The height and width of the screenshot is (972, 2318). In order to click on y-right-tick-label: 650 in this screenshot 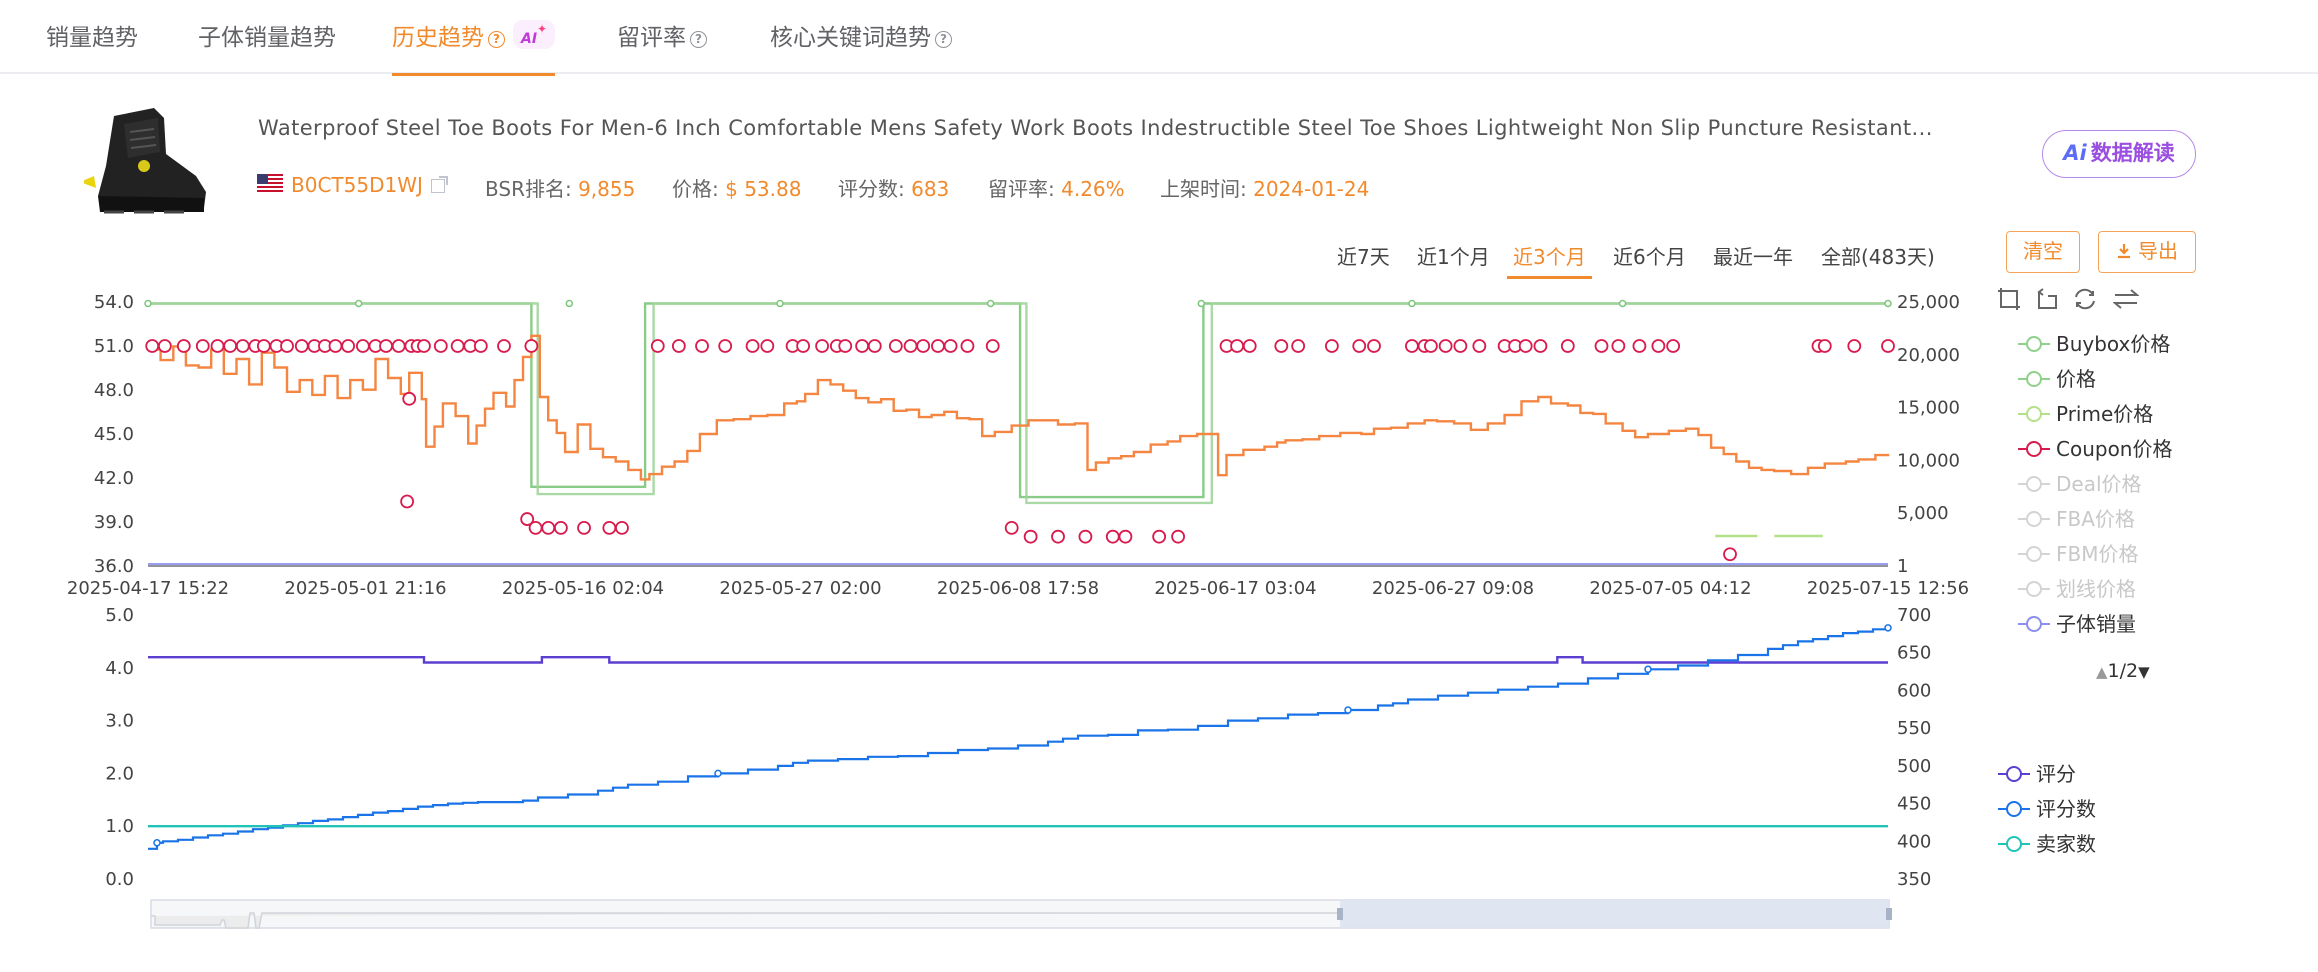, I will do `click(1914, 653)`.